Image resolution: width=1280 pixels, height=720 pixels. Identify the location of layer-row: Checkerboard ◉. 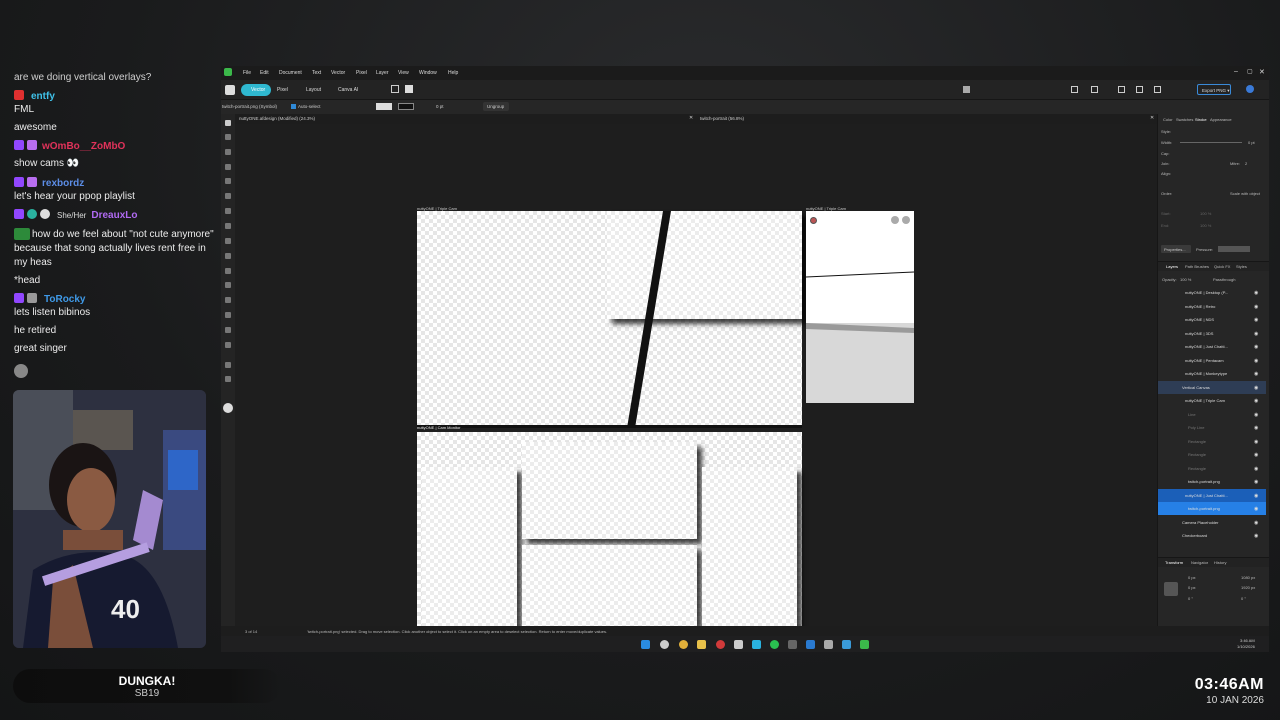
(1212, 535).